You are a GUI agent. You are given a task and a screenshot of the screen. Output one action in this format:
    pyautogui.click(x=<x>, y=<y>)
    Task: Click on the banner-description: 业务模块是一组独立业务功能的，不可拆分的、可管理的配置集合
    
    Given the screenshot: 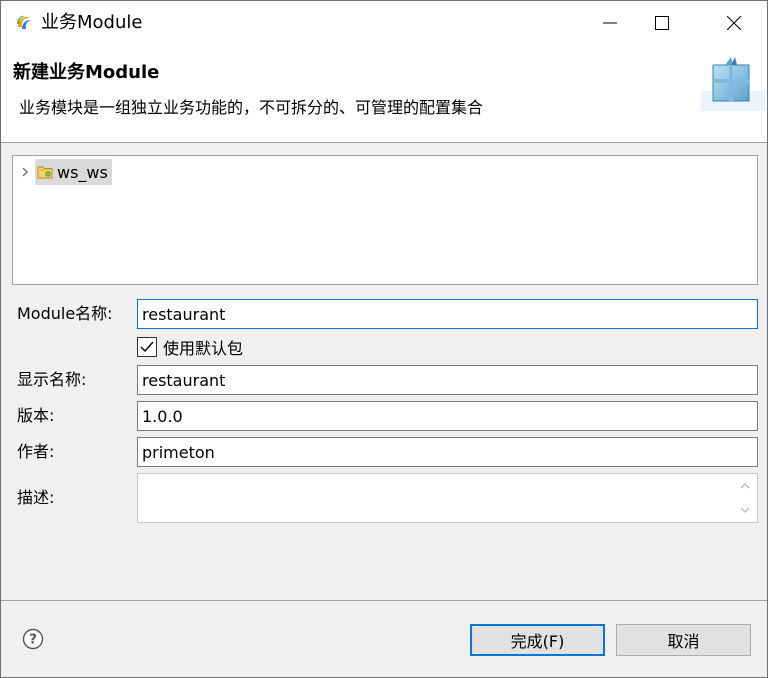 What is the action you would take?
    pyautogui.click(x=251, y=107)
    